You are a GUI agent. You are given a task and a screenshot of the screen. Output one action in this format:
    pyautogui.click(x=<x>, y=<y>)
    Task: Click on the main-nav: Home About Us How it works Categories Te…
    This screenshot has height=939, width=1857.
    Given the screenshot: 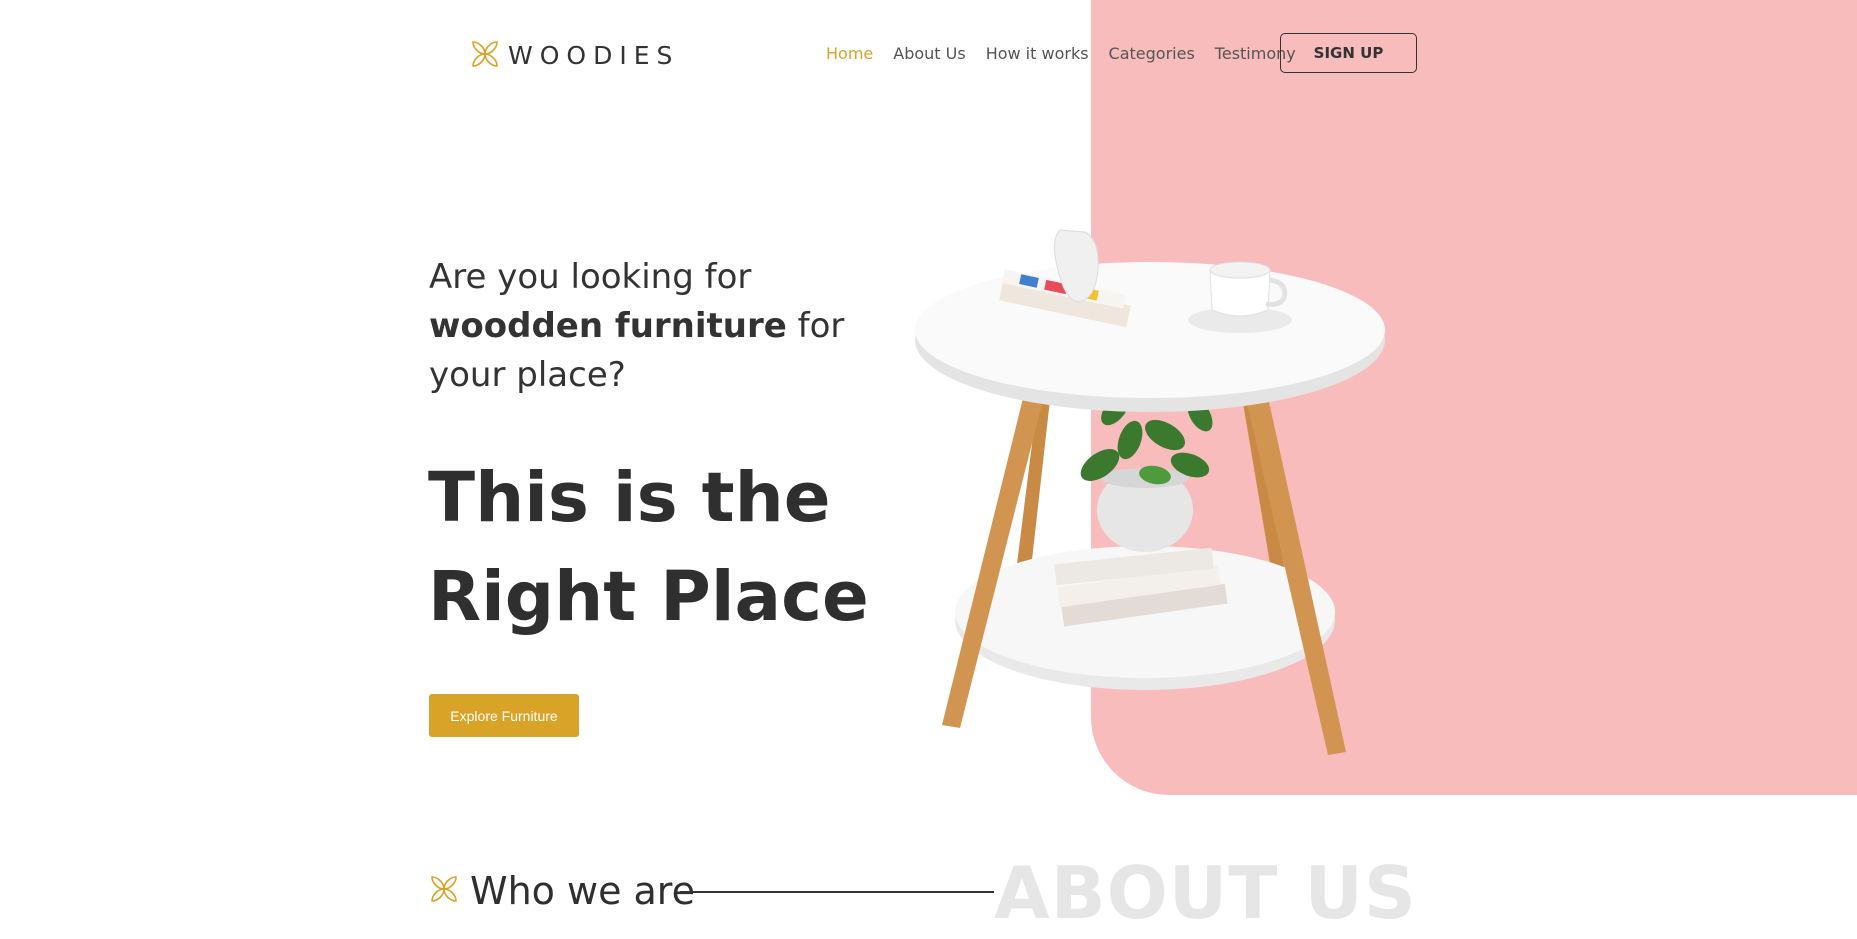 What is the action you would take?
    pyautogui.click(x=1061, y=54)
    